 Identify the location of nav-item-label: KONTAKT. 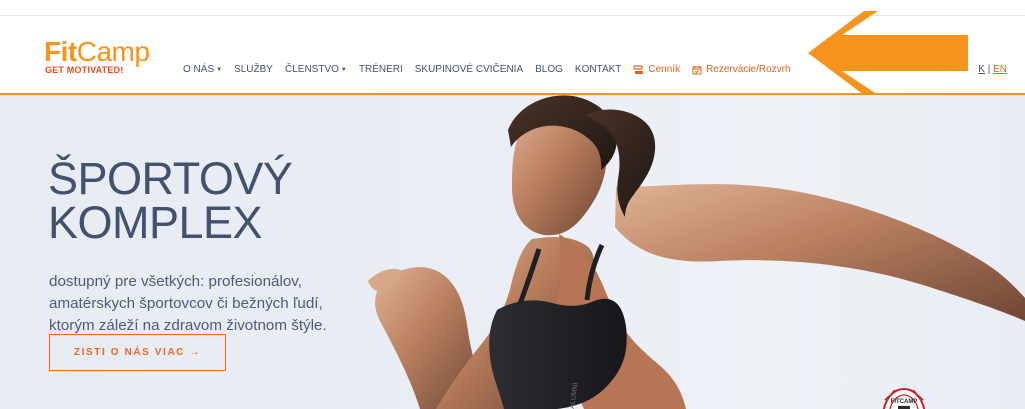
(598, 69).